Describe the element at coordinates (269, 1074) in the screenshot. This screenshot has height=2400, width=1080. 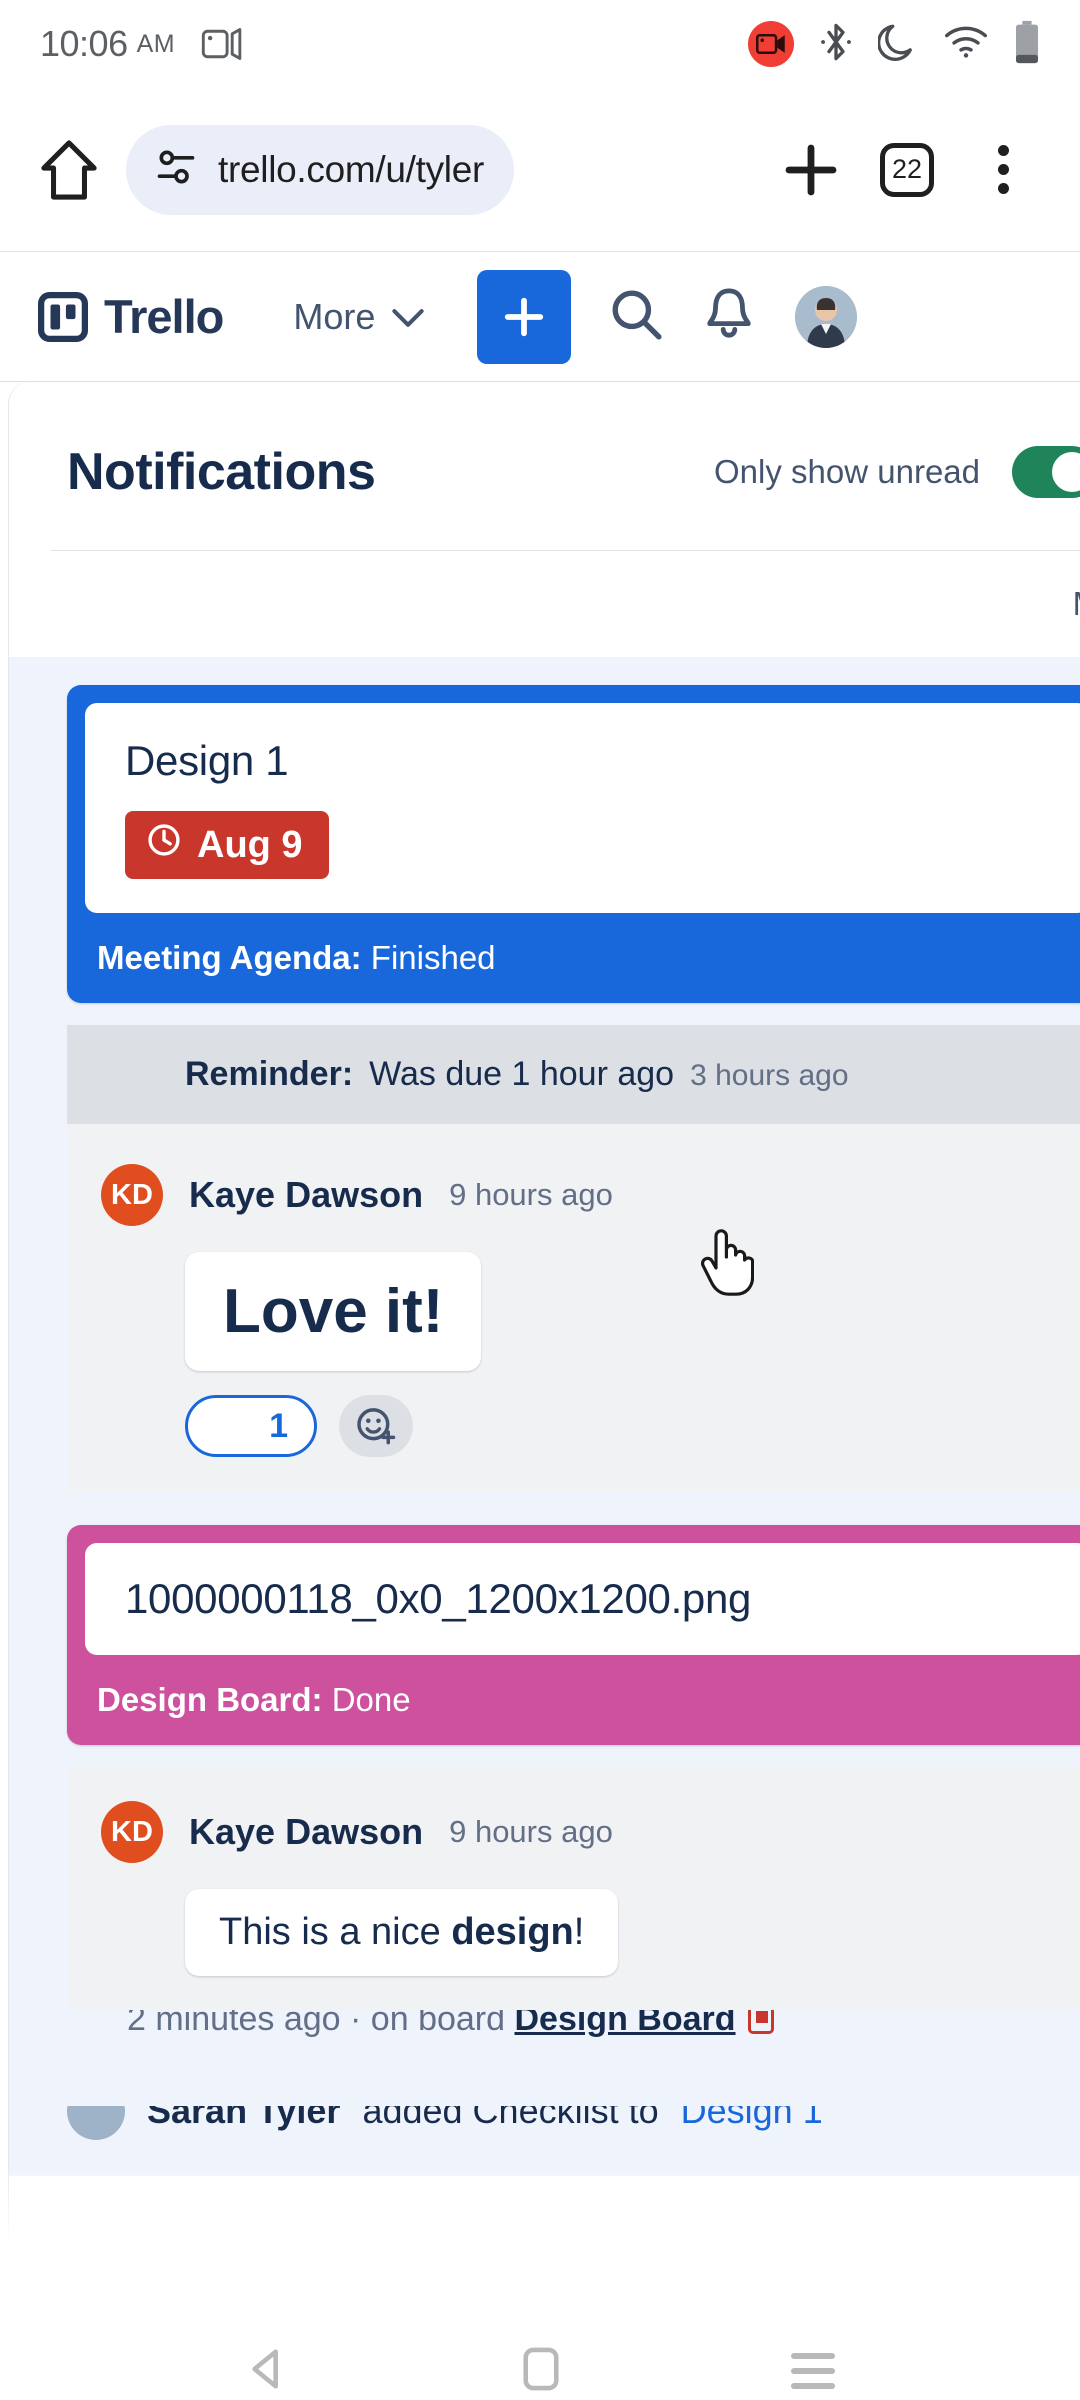
I see `reminder-label: Reminder:` at that location.